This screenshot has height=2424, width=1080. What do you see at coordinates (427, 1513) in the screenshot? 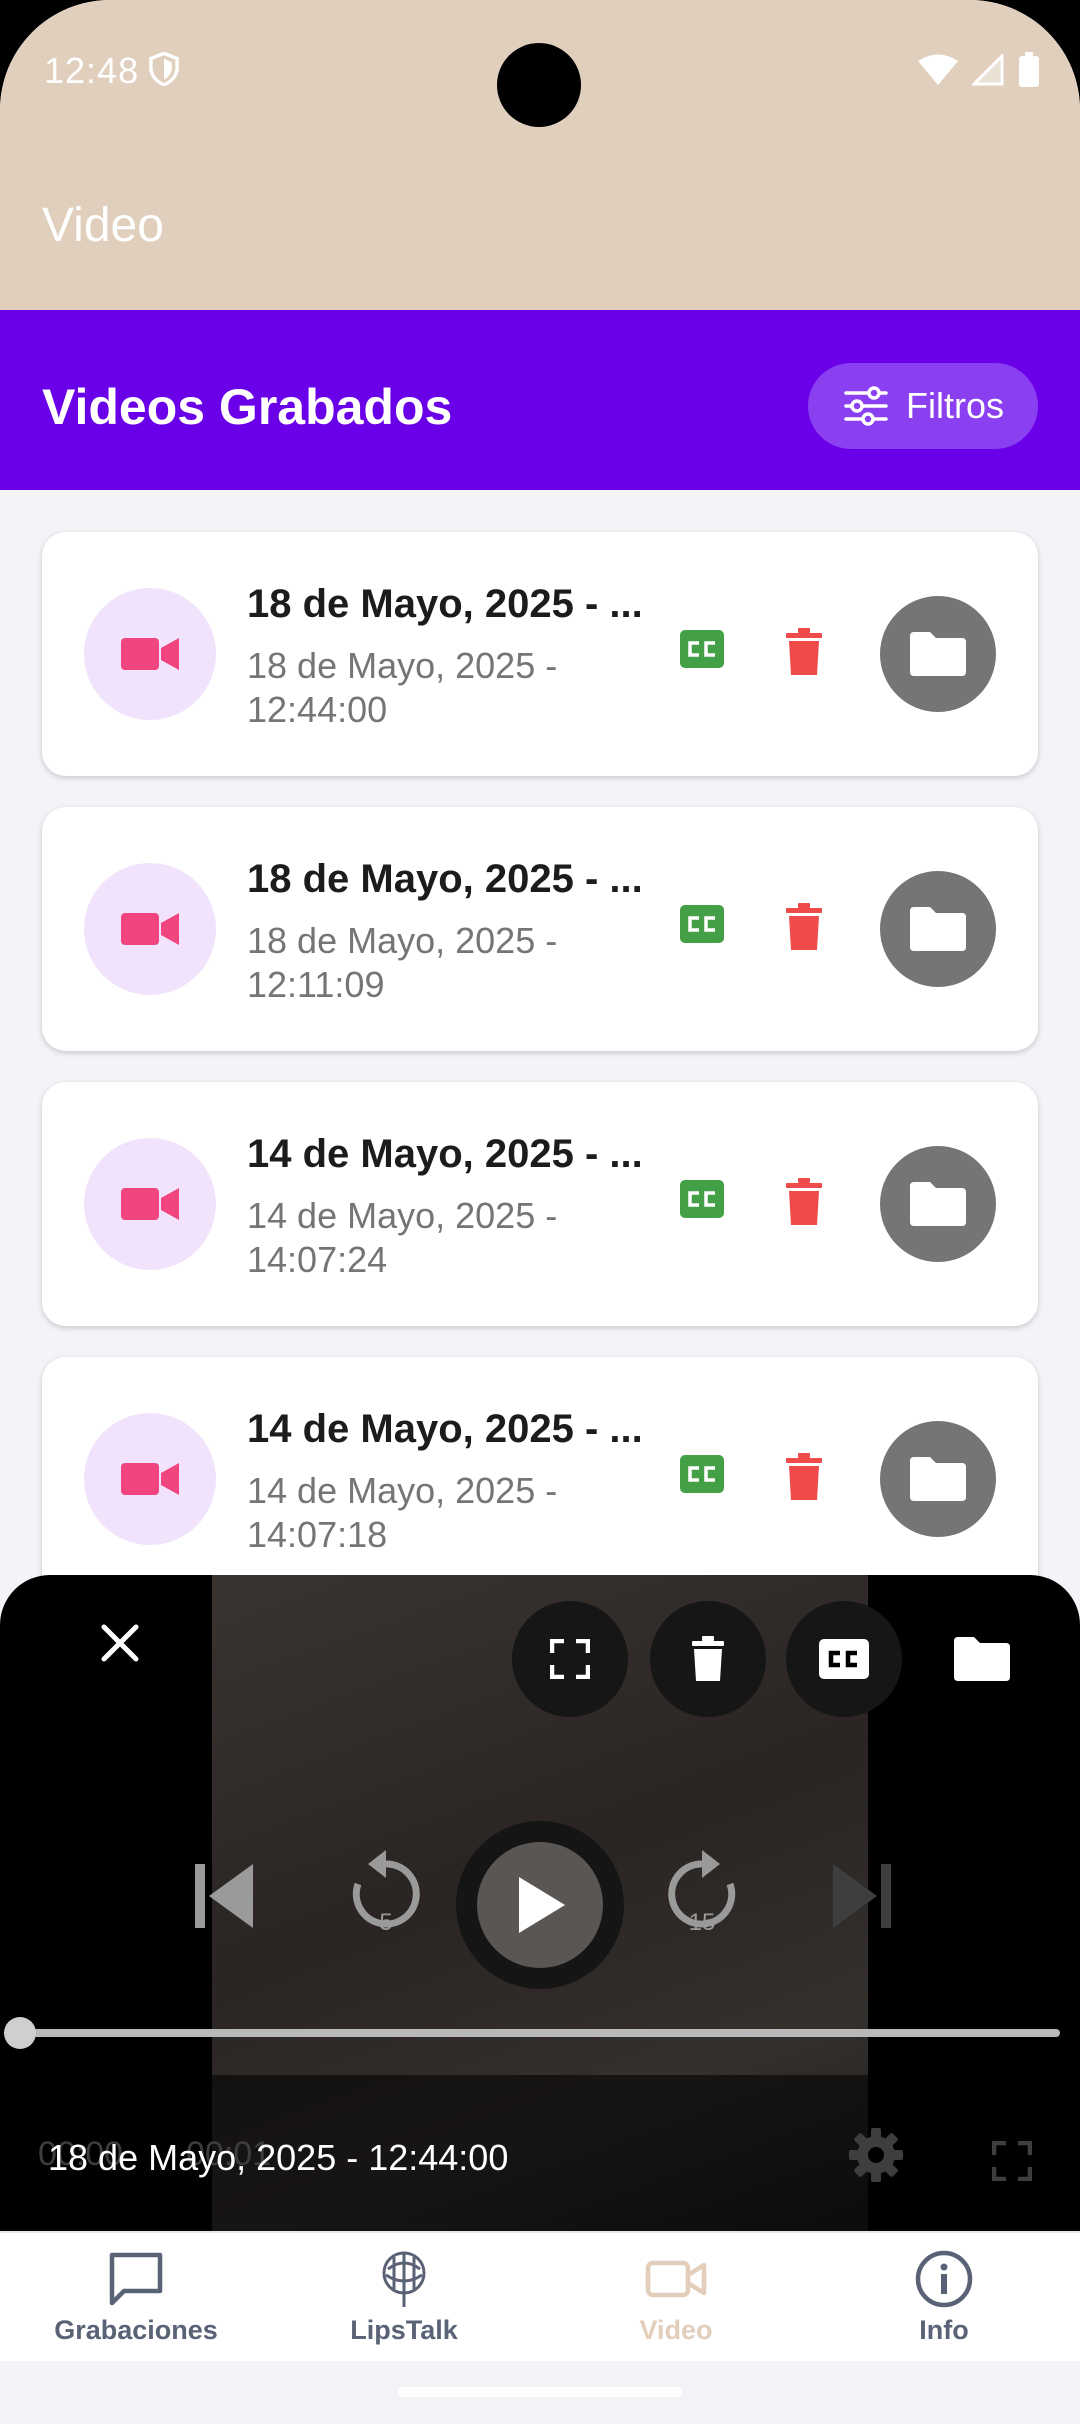
I see `video-timestamp: 14 de Mayo, 2025 - 14:07:18` at bounding box center [427, 1513].